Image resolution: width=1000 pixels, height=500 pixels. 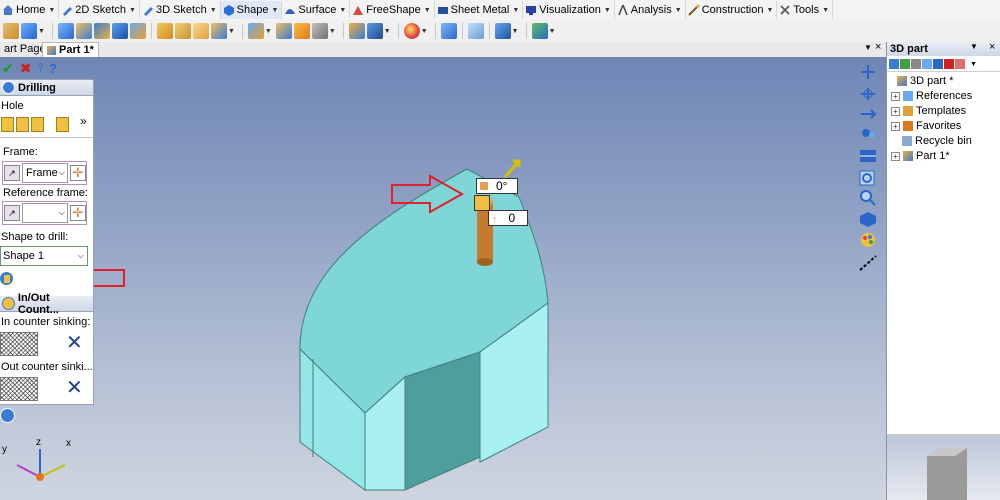 What do you see at coordinates (301, 31) in the screenshot?
I see `shell-icon` at bounding box center [301, 31].